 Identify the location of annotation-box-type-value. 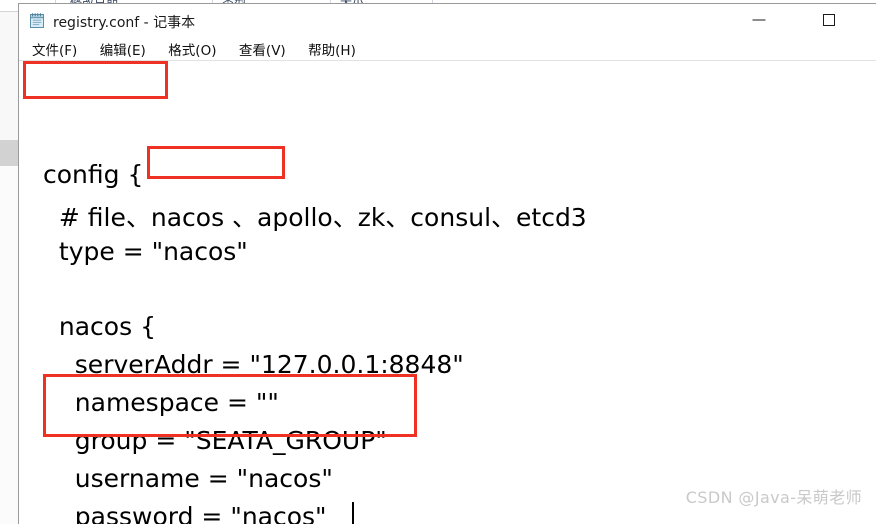
(216, 162).